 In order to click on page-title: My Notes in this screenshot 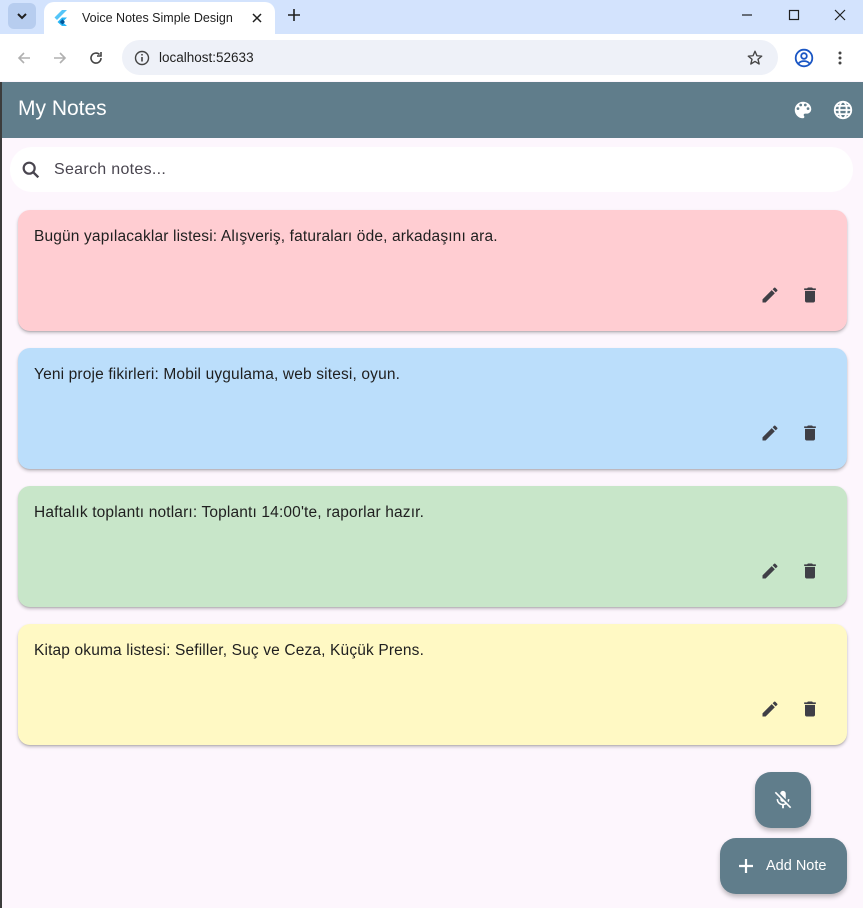, I will do `click(62, 109)`.